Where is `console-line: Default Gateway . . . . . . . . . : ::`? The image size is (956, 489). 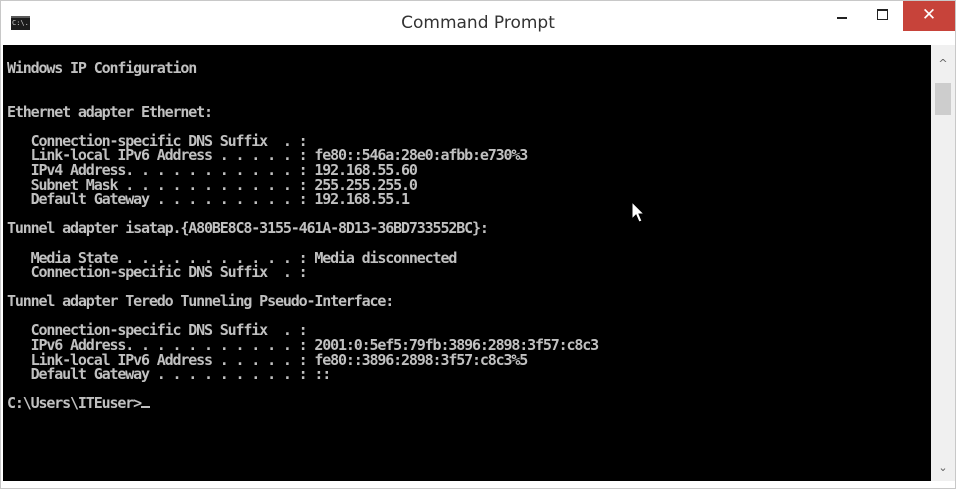
console-line: Default Gateway . . . . . . . . . : :: is located at coordinates (169, 374).